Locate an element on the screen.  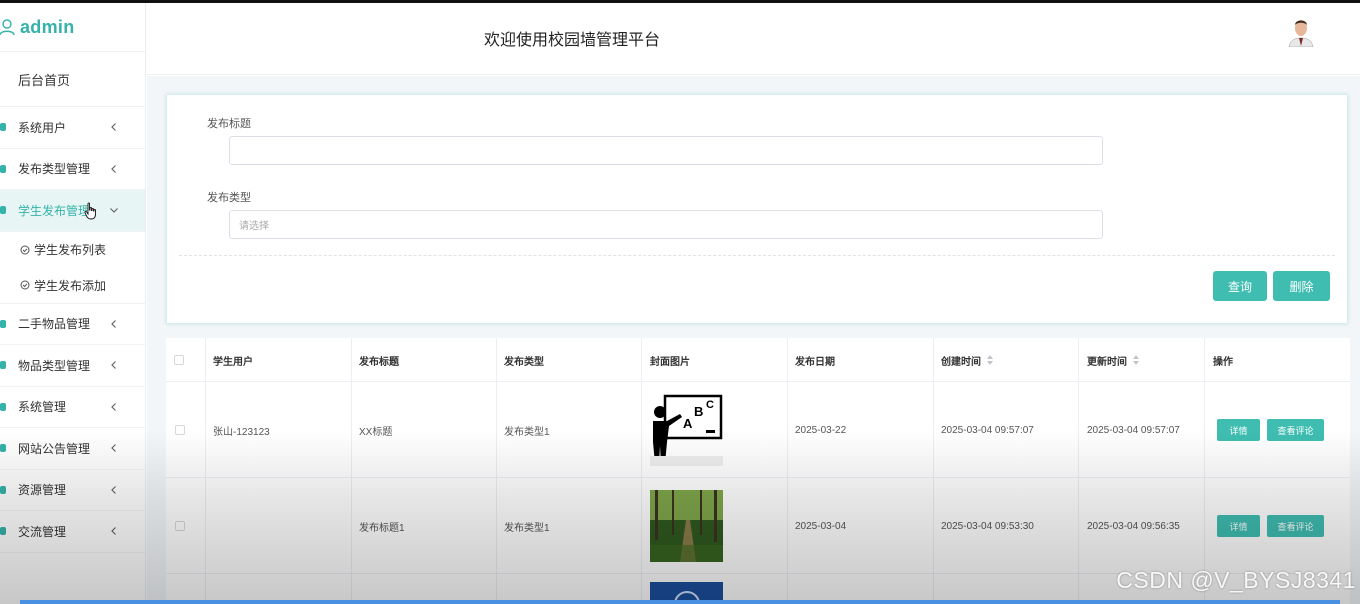
type-field-label: 发布类型 is located at coordinates (229, 198).